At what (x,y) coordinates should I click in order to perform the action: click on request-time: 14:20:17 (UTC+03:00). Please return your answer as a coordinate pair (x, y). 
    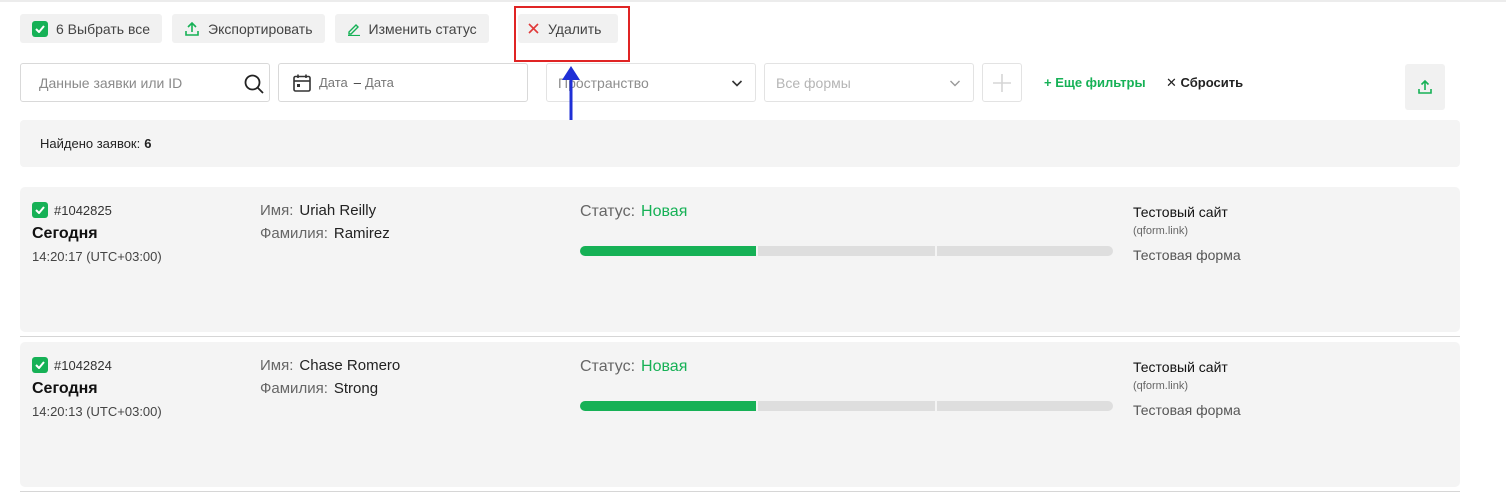
    Looking at the image, I should click on (97, 256).